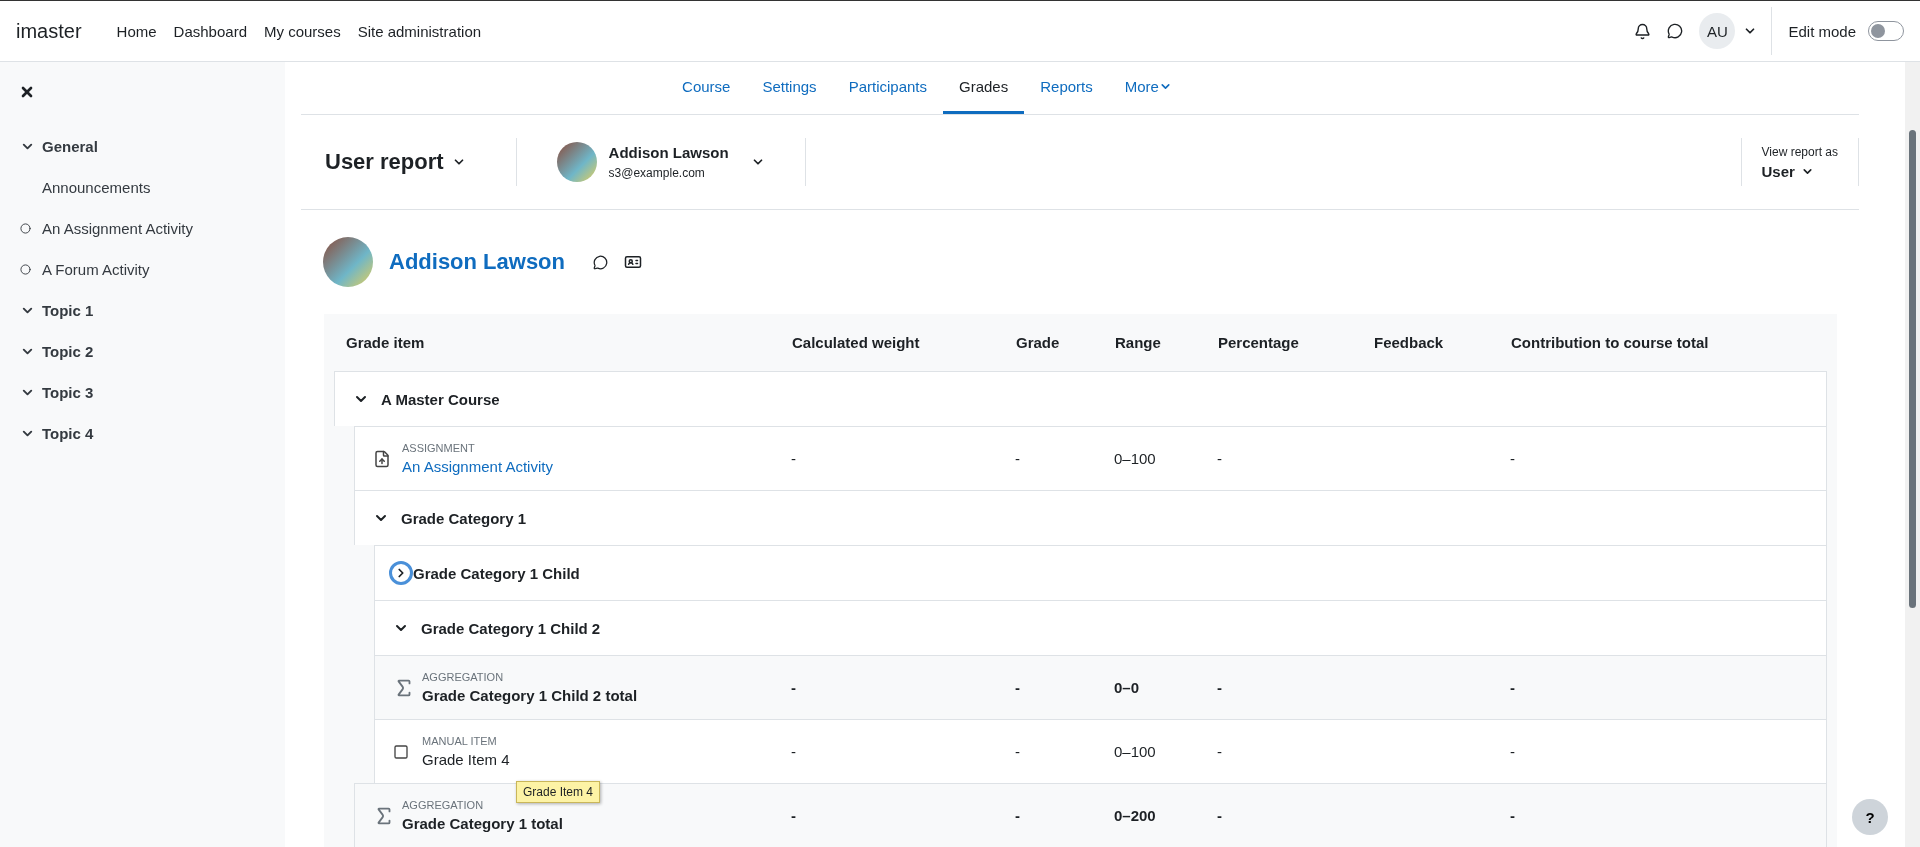 The height and width of the screenshot is (847, 1920). Describe the element at coordinates (96, 269) in the screenshot. I see `sidebar-item: A Forum Activity` at that location.